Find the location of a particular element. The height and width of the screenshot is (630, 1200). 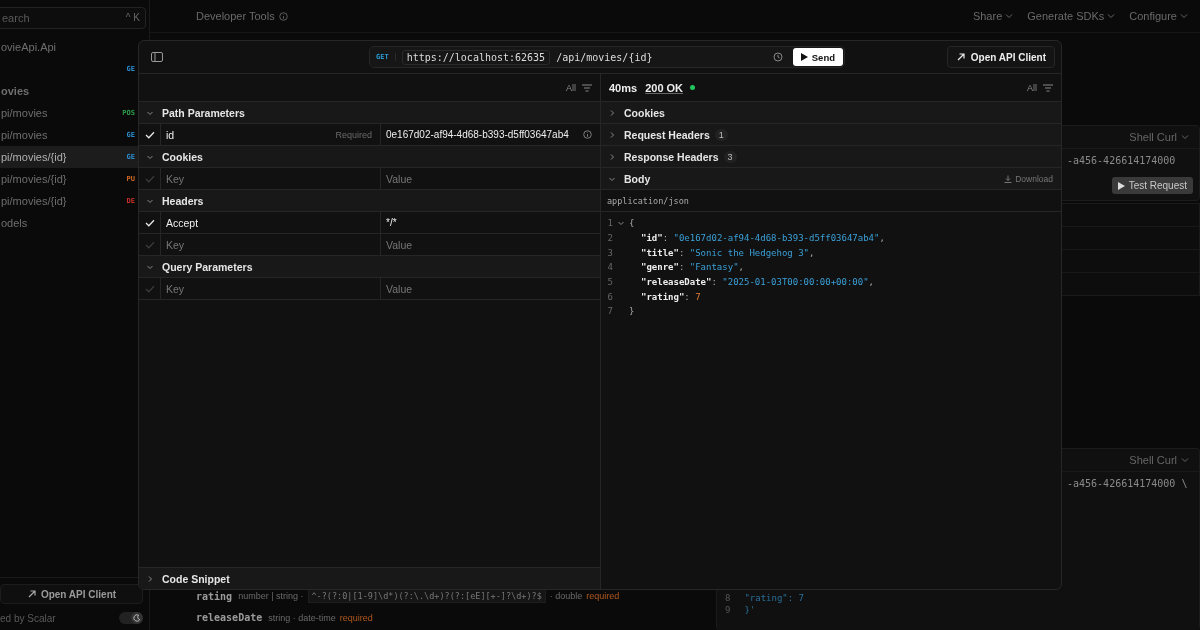

test-request-button: Test Request is located at coordinates (1152, 185).